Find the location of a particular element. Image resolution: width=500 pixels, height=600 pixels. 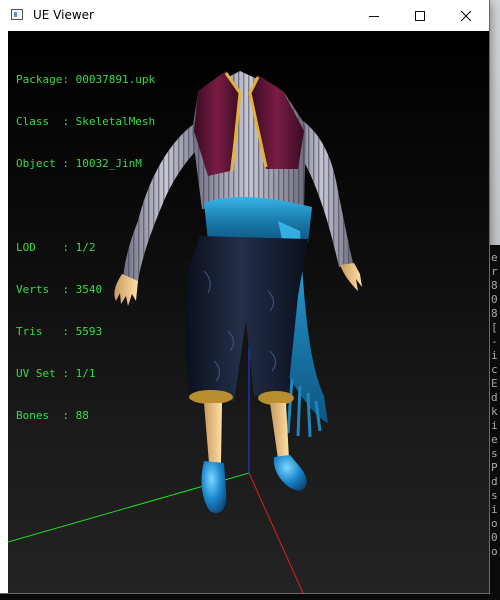

minimize-icon is located at coordinates (374, 16).